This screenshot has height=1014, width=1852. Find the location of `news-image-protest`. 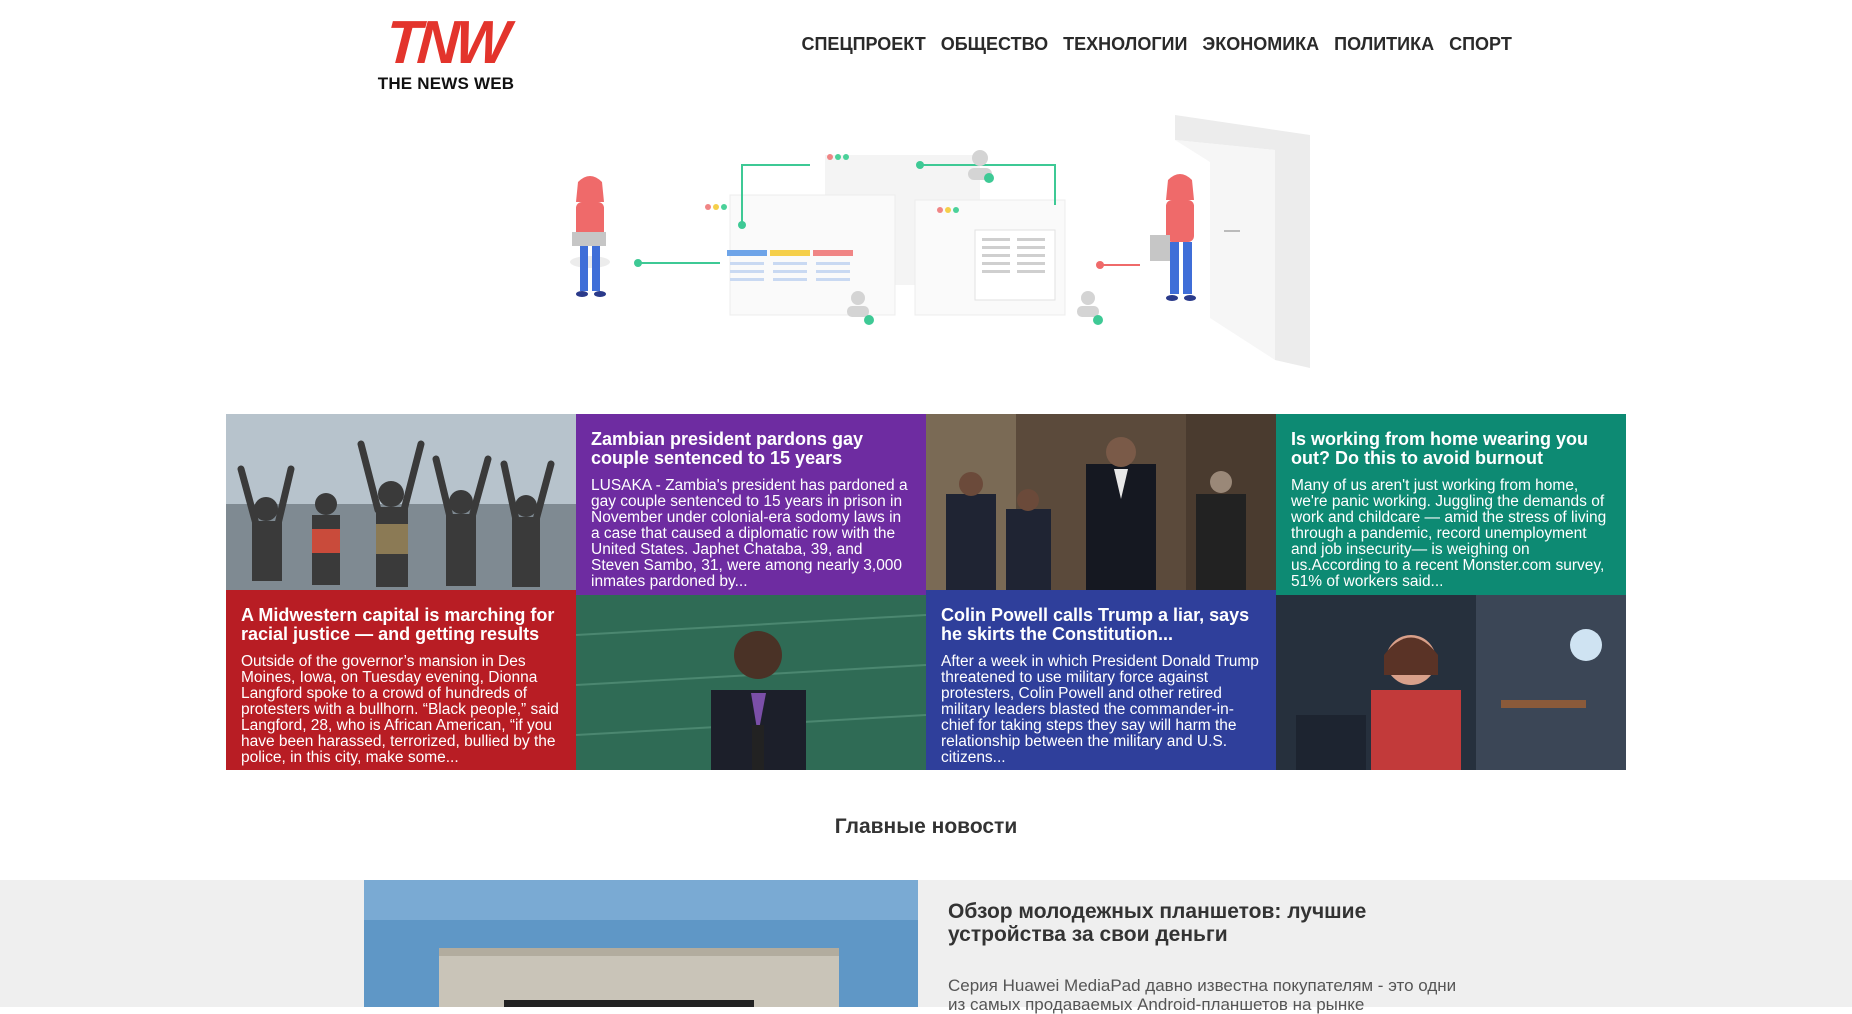

news-image-protest is located at coordinates (401, 502).